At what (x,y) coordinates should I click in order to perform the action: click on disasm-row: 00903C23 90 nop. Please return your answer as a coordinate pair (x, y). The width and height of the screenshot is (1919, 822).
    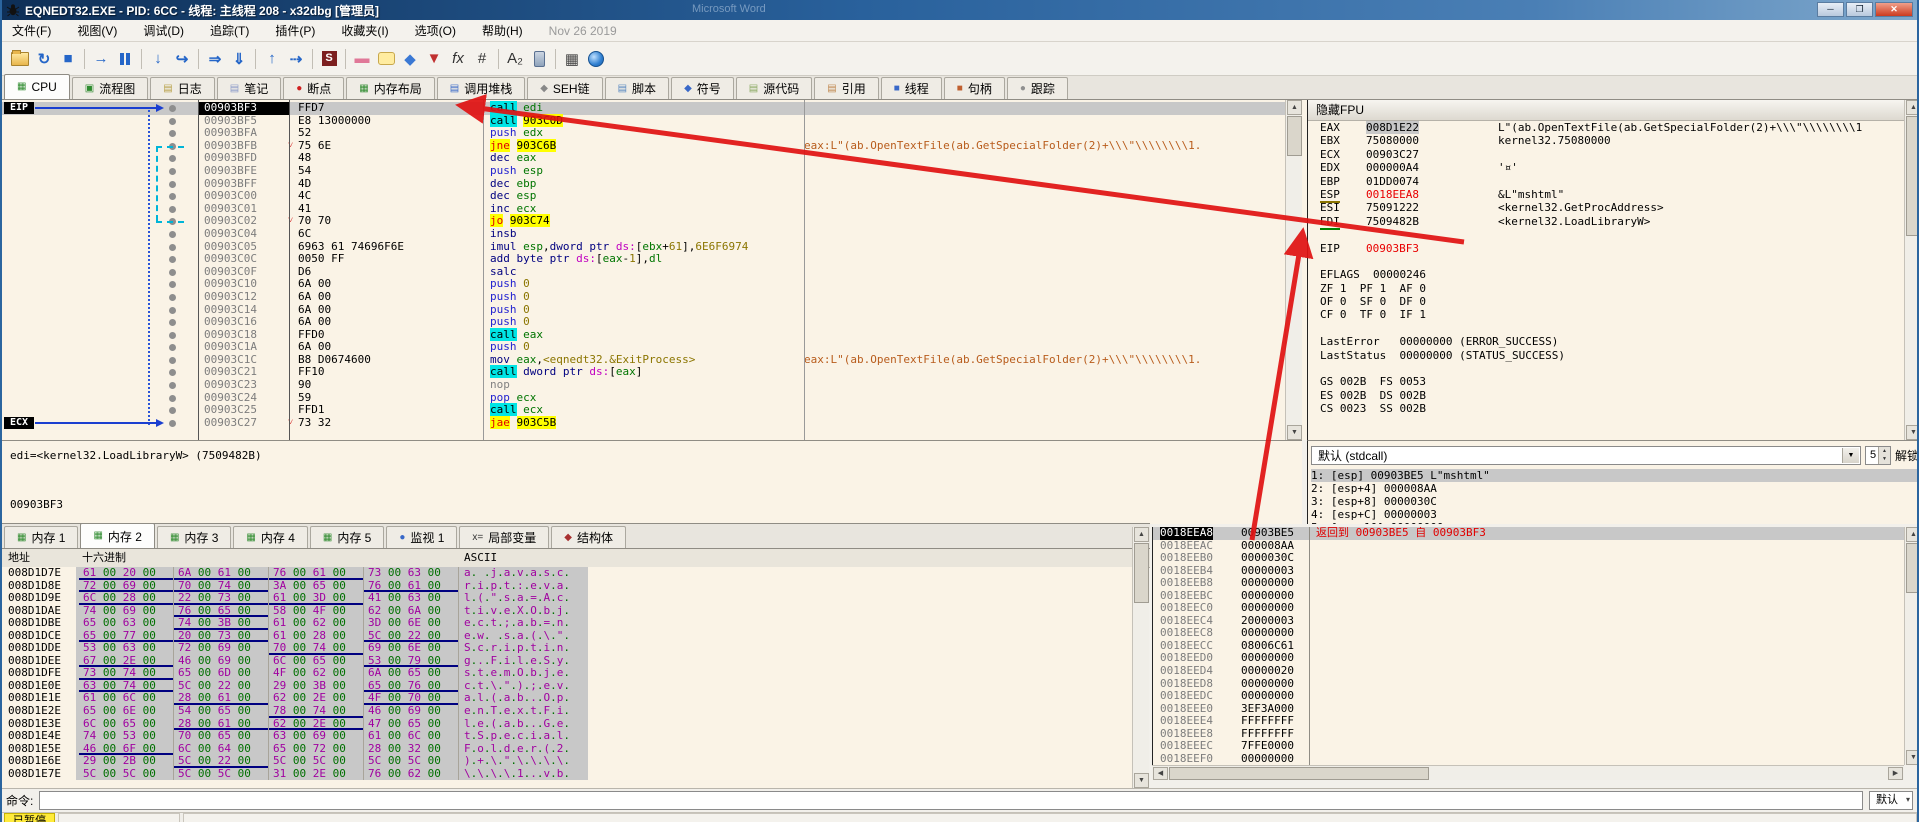
    Looking at the image, I should click on (643, 385).